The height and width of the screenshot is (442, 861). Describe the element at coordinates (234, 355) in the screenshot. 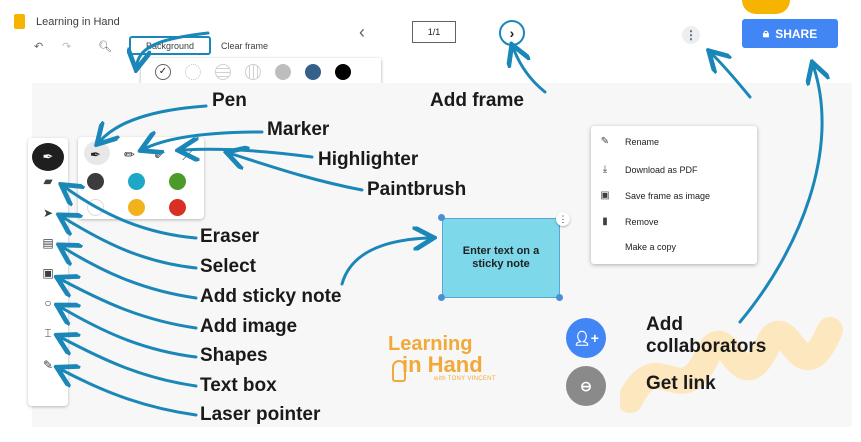

I see `label-shapes: Shapes` at that location.